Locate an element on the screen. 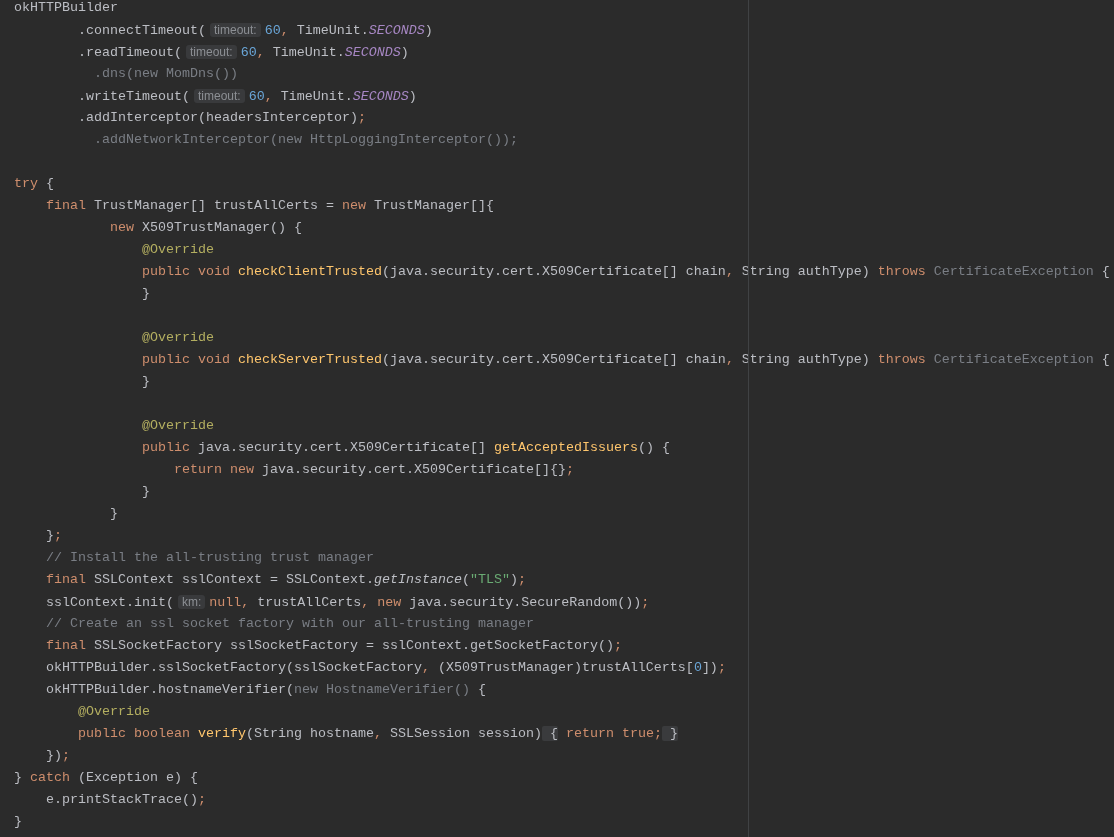  code-line: new X509TrustManager() { is located at coordinates (206, 228).